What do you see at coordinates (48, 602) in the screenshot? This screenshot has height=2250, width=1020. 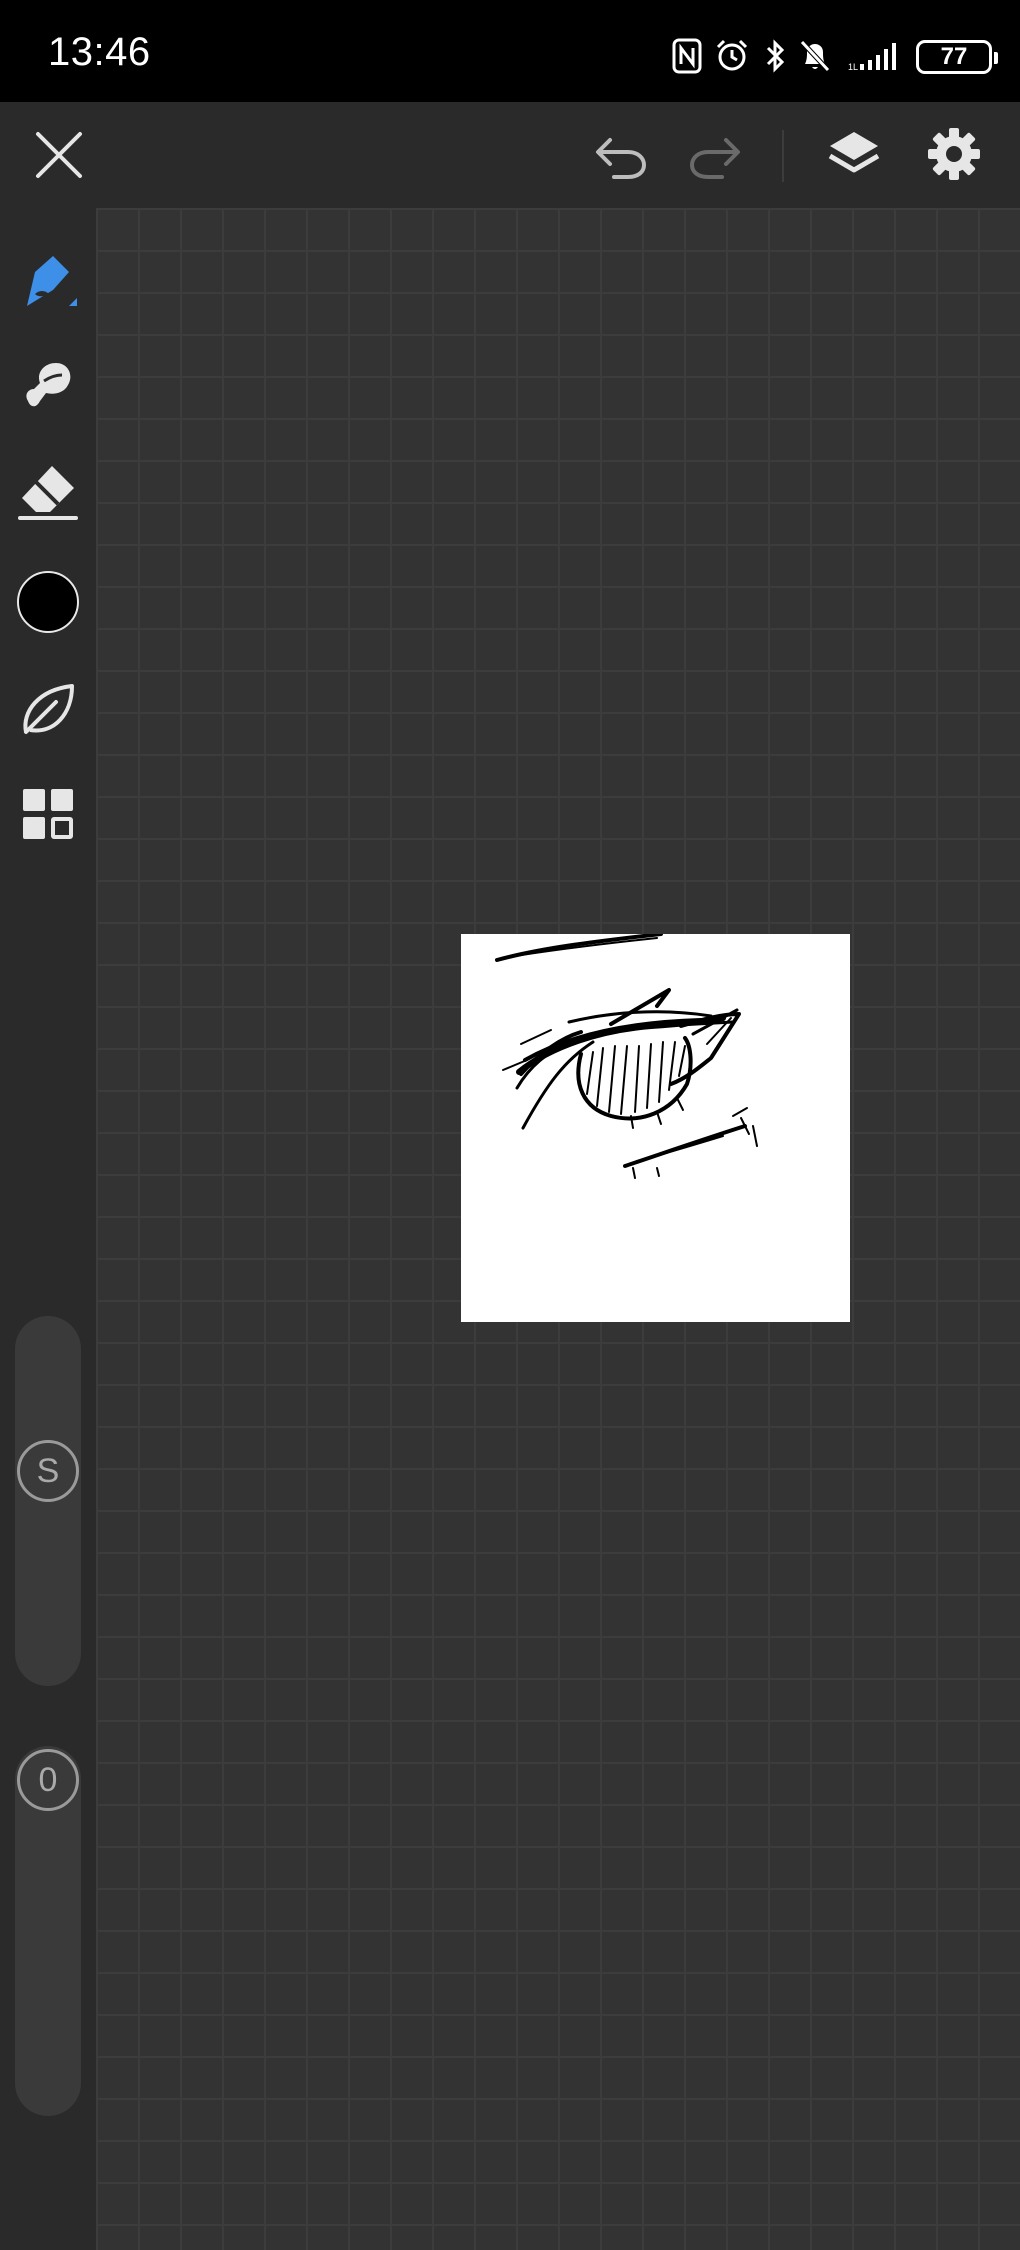 I see `color-swatch-button` at bounding box center [48, 602].